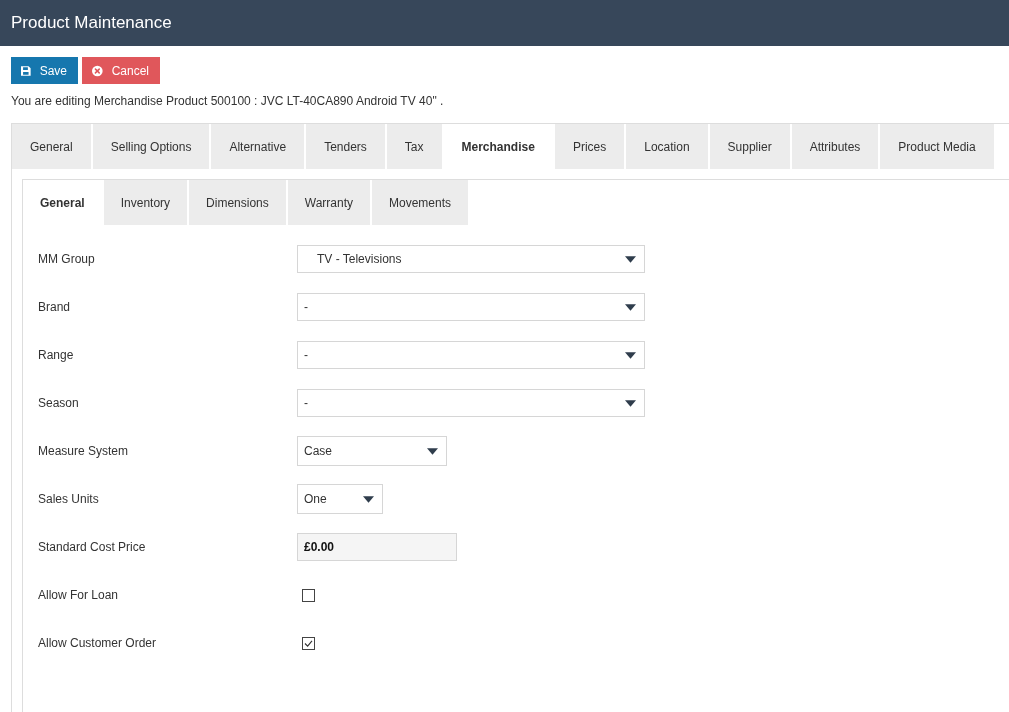 Image resolution: width=1009 pixels, height=712 pixels. I want to click on cancel-icon, so click(97, 70).